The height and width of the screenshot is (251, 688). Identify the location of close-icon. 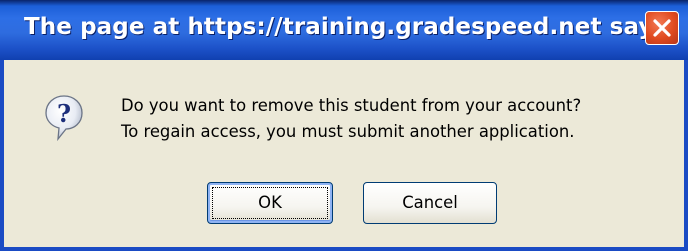
(662, 28).